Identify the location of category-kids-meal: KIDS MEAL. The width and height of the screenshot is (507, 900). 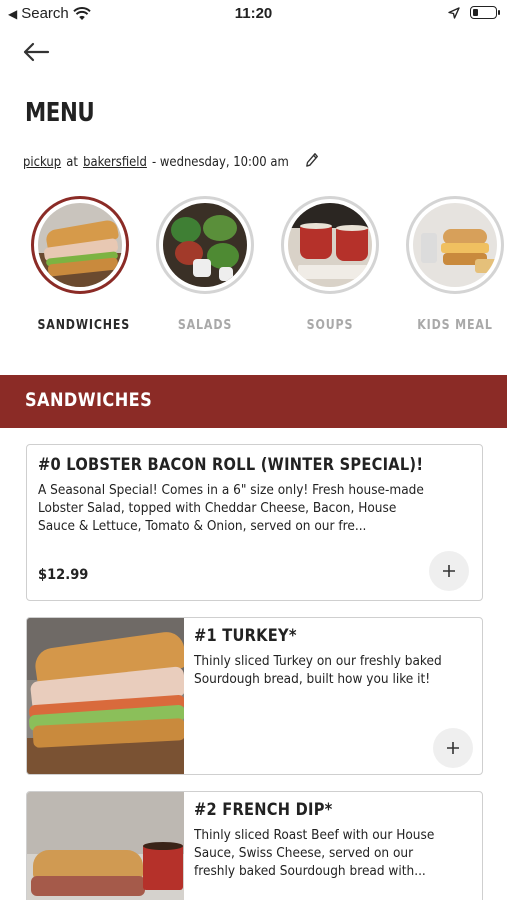
(455, 264).